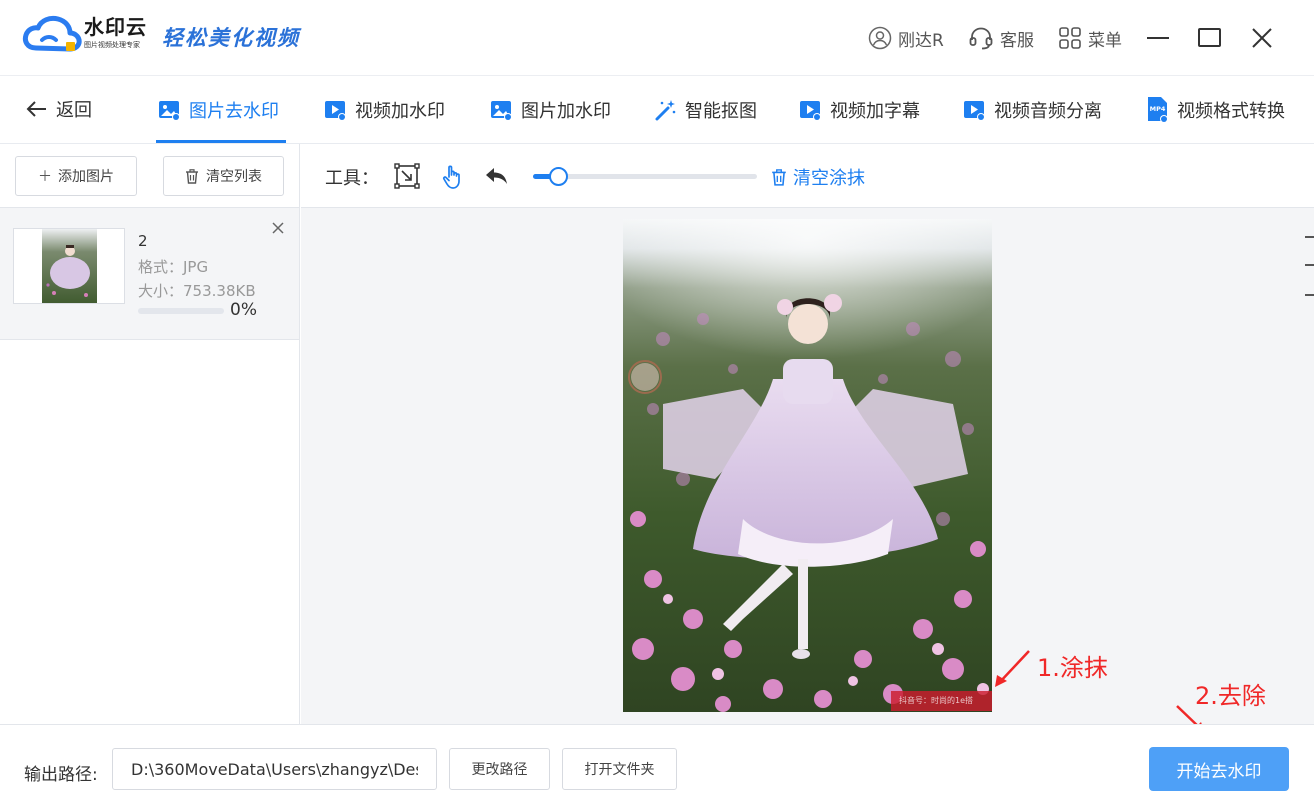 This screenshot has width=1314, height=810. I want to click on service-label: 客服, so click(1017, 40).